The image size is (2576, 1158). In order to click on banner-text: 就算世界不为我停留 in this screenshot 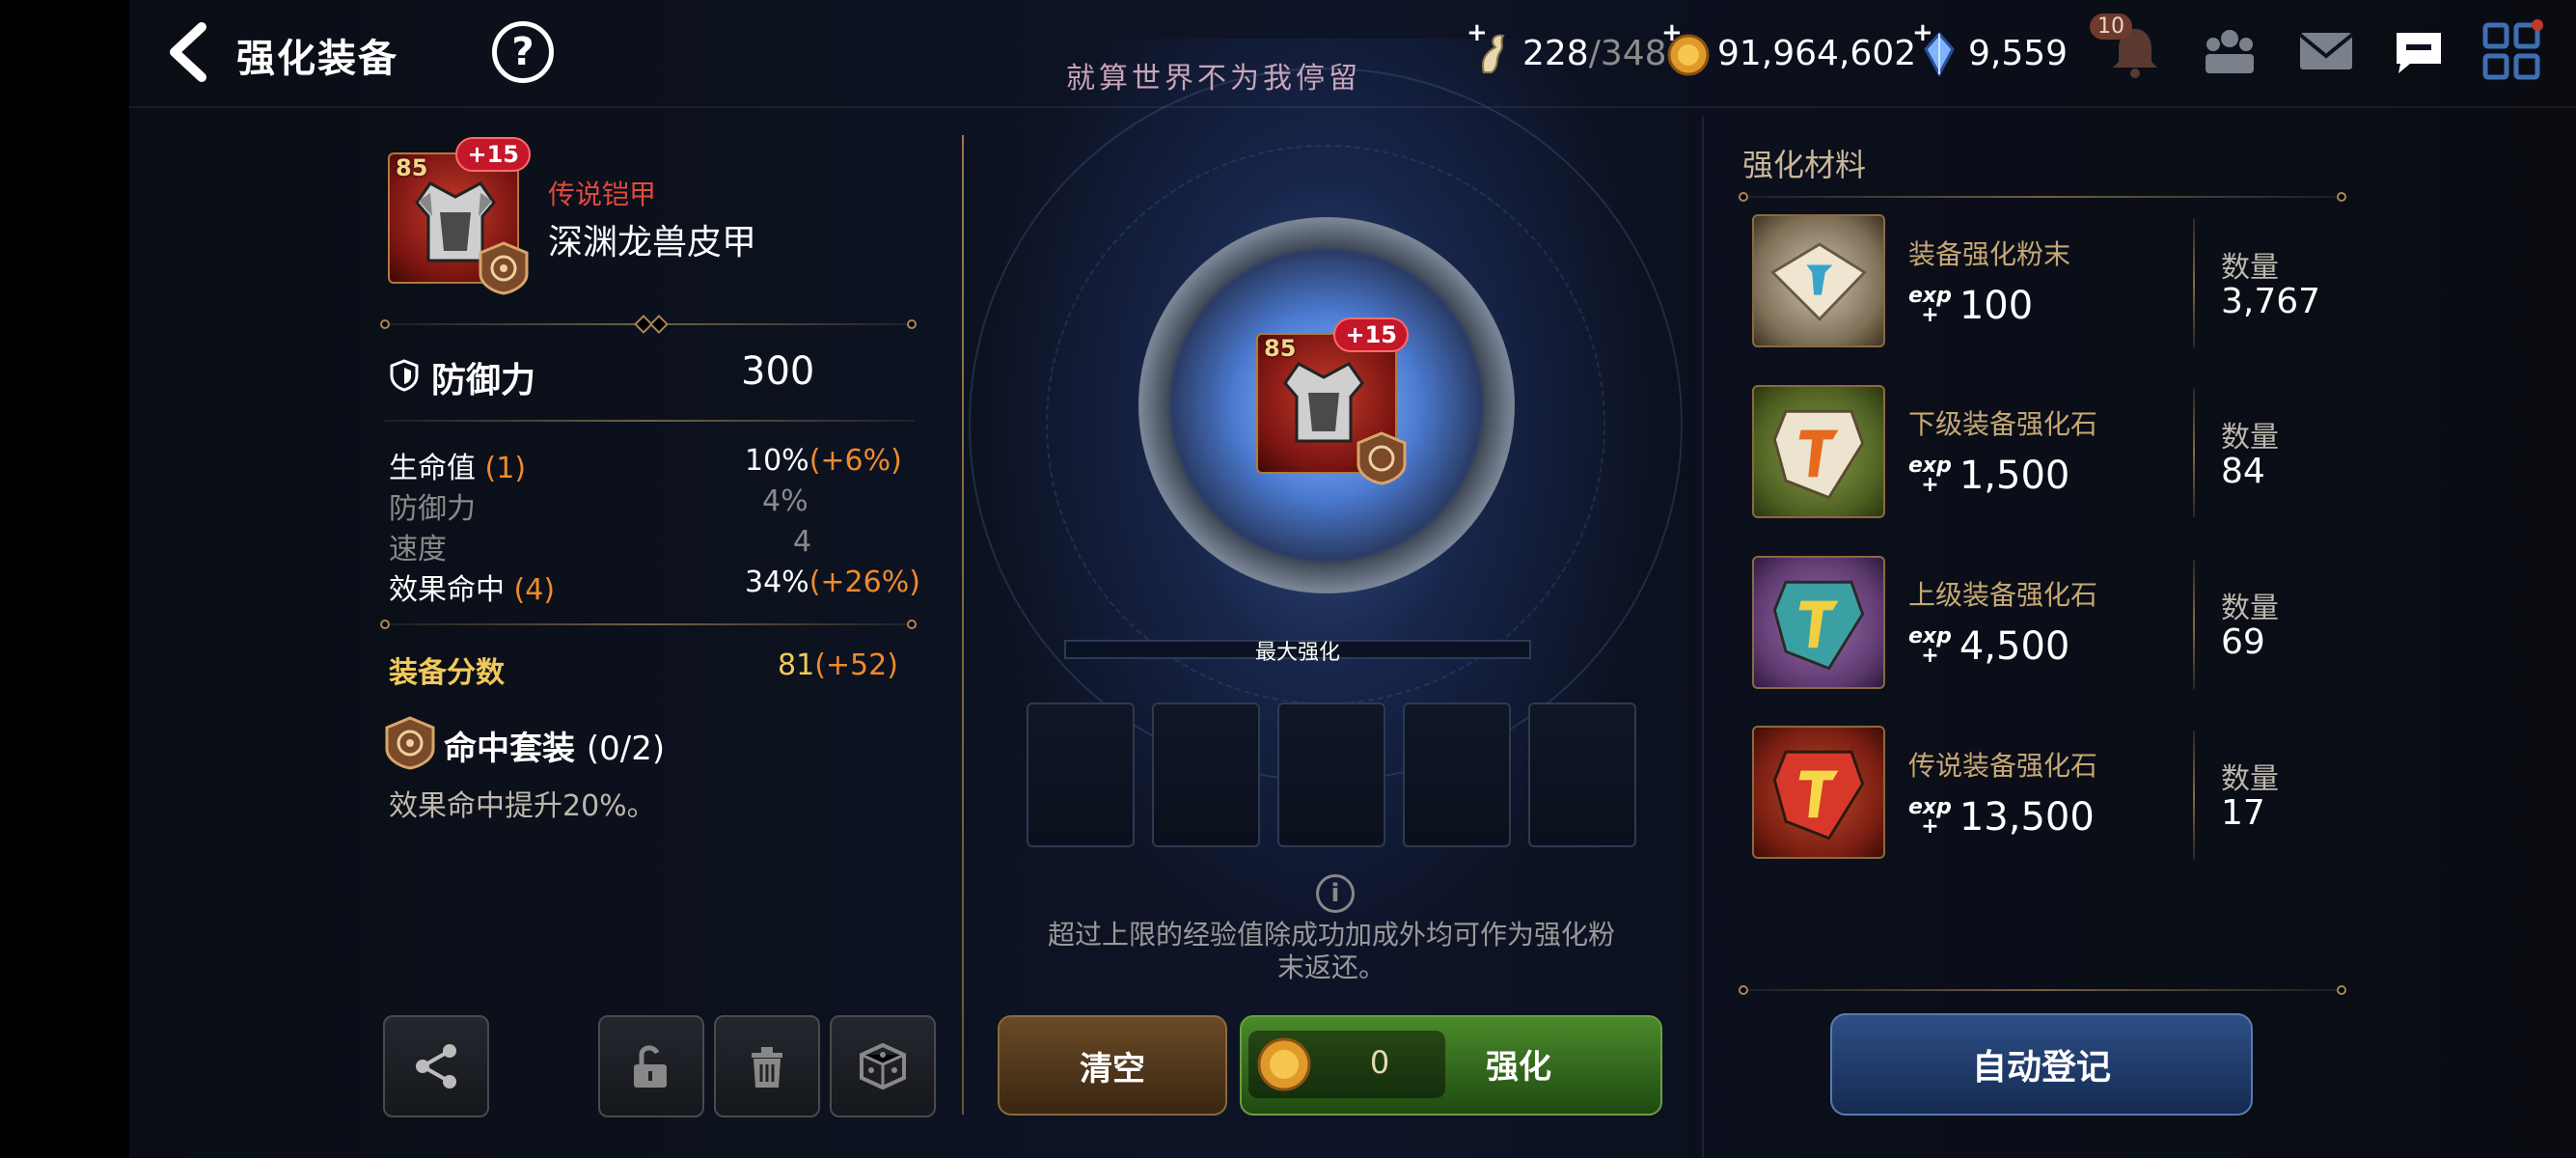, I will do `click(1214, 79)`.